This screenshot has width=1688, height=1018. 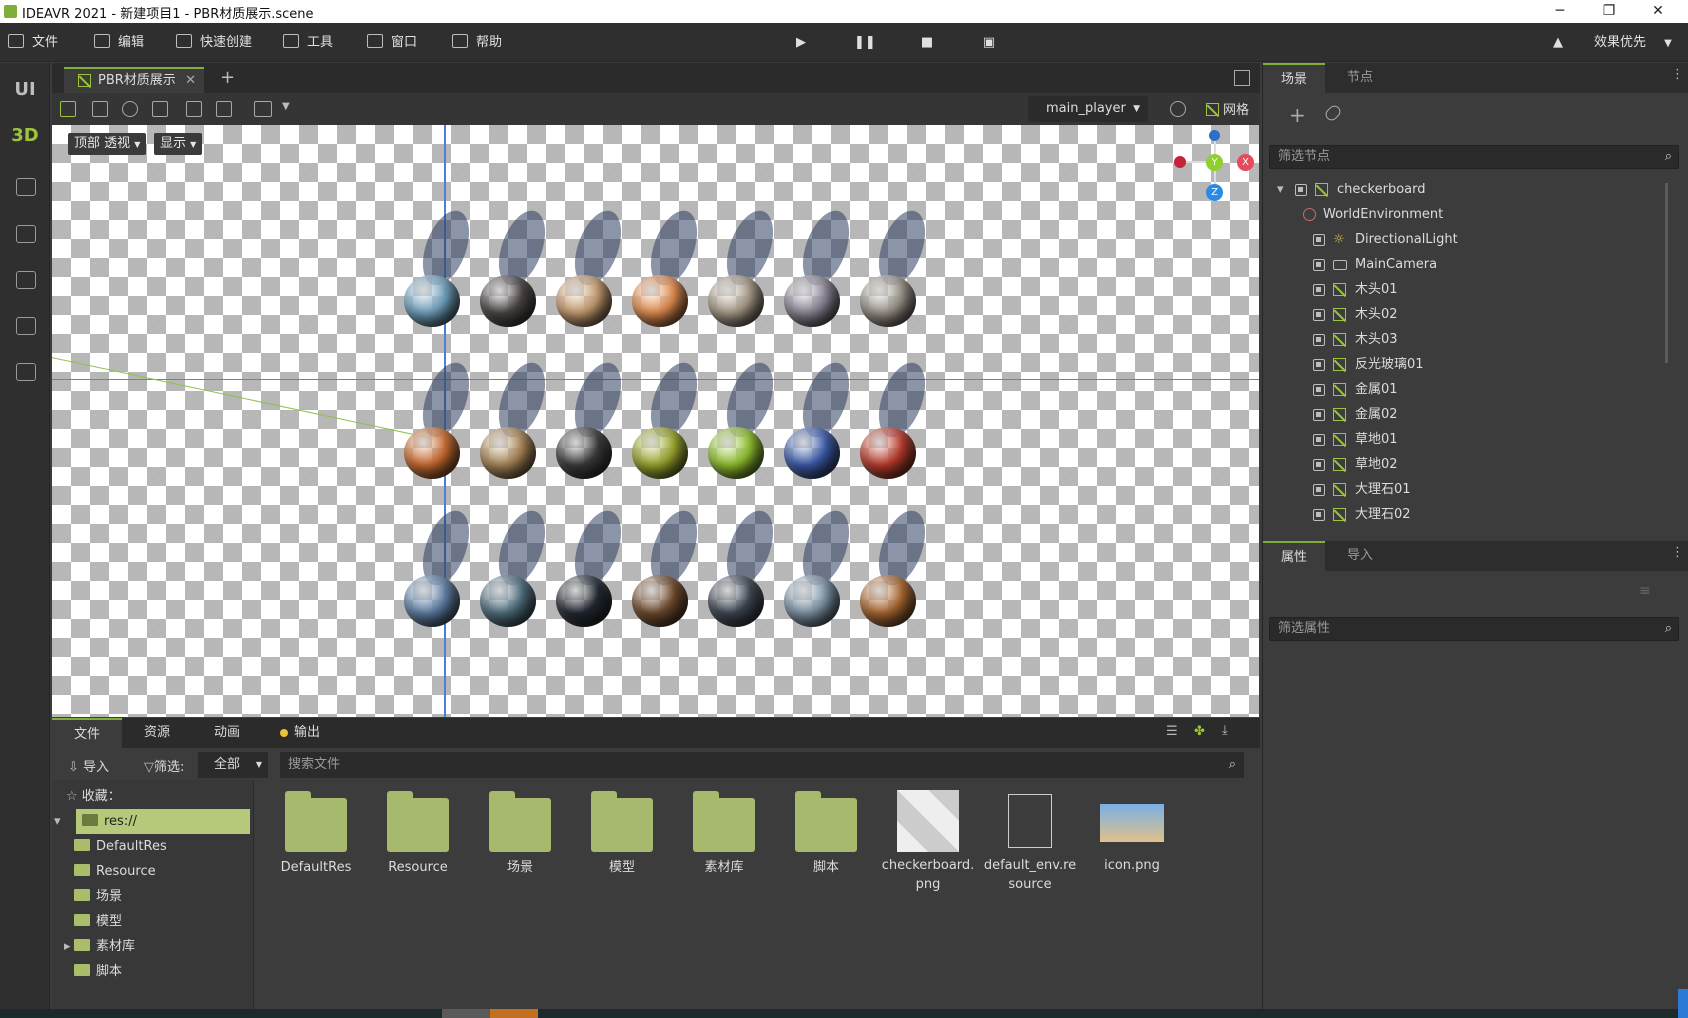 What do you see at coordinates (194, 109) in the screenshot?
I see `axis-tool-icon` at bounding box center [194, 109].